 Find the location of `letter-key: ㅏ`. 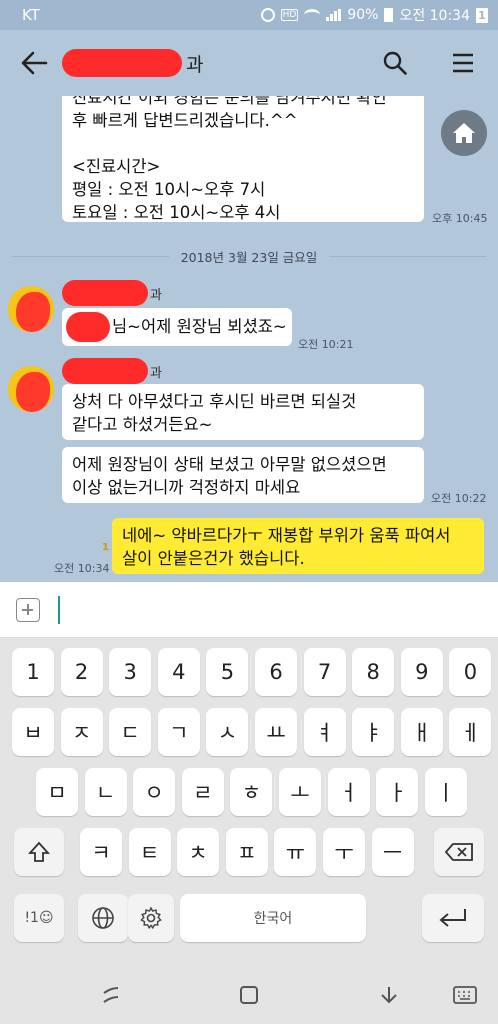

letter-key: ㅏ is located at coordinates (397, 792).